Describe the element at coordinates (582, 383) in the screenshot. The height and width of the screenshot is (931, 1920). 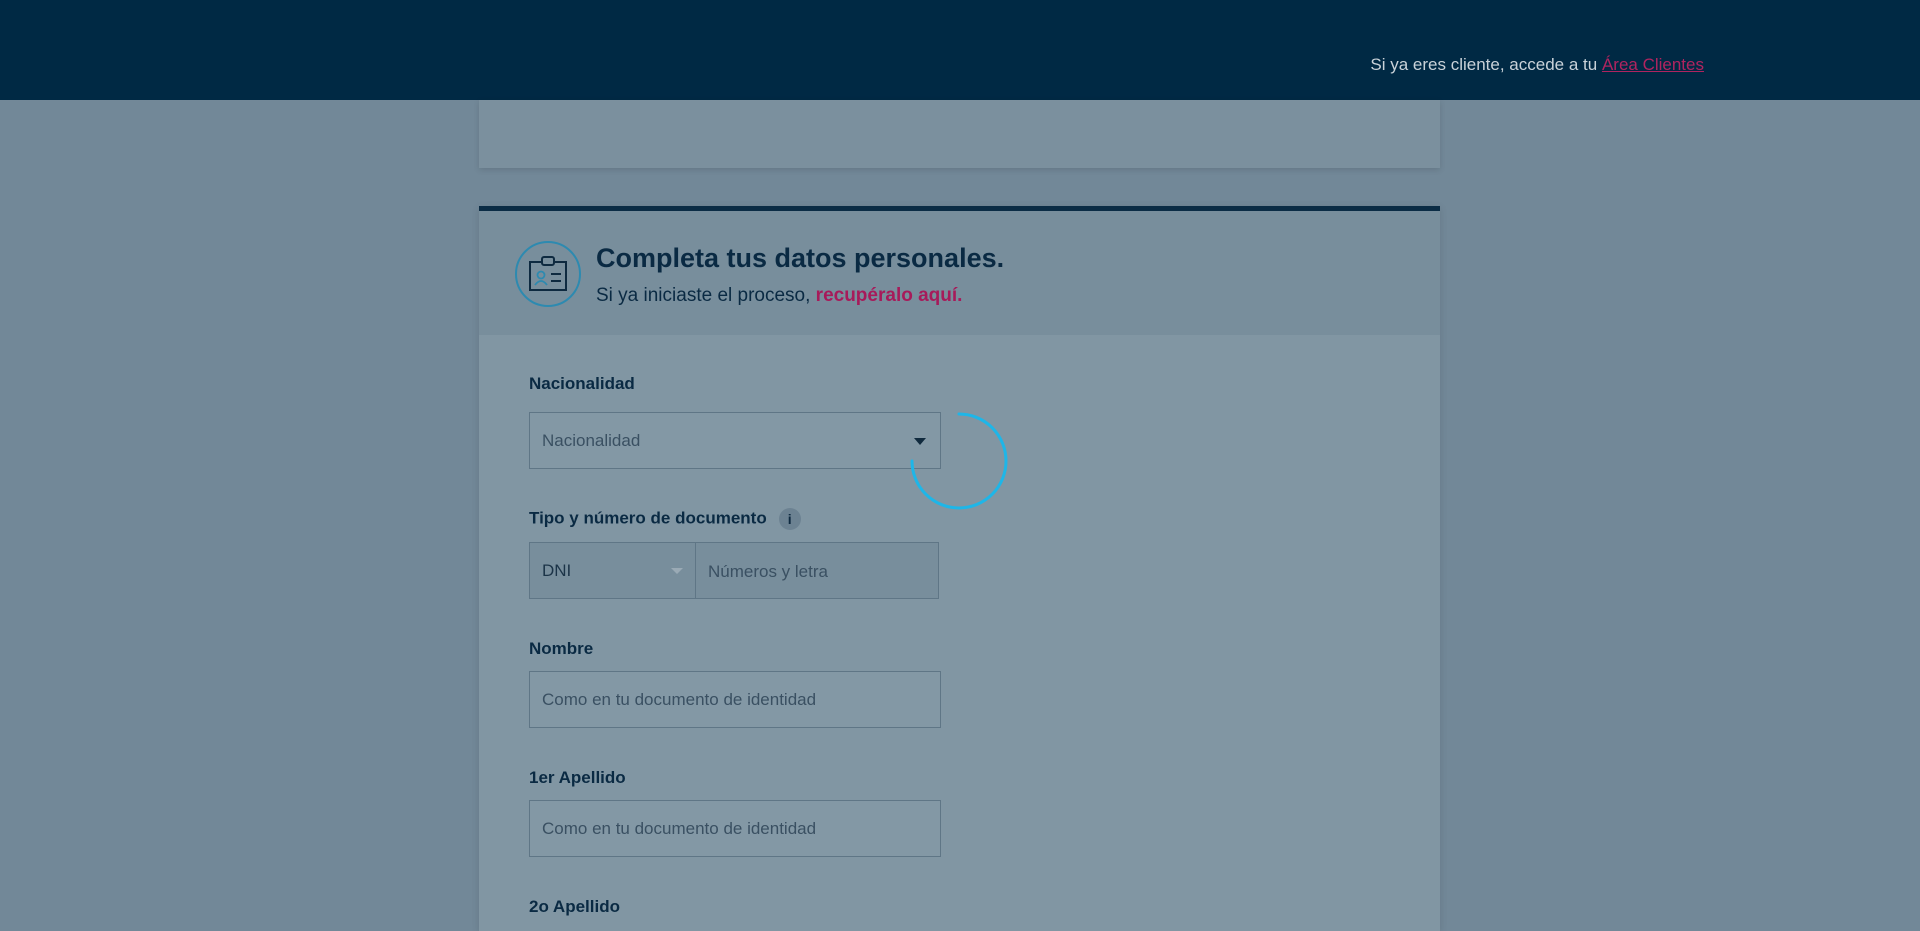
I see `nationality-label: Nacionalidad` at that location.